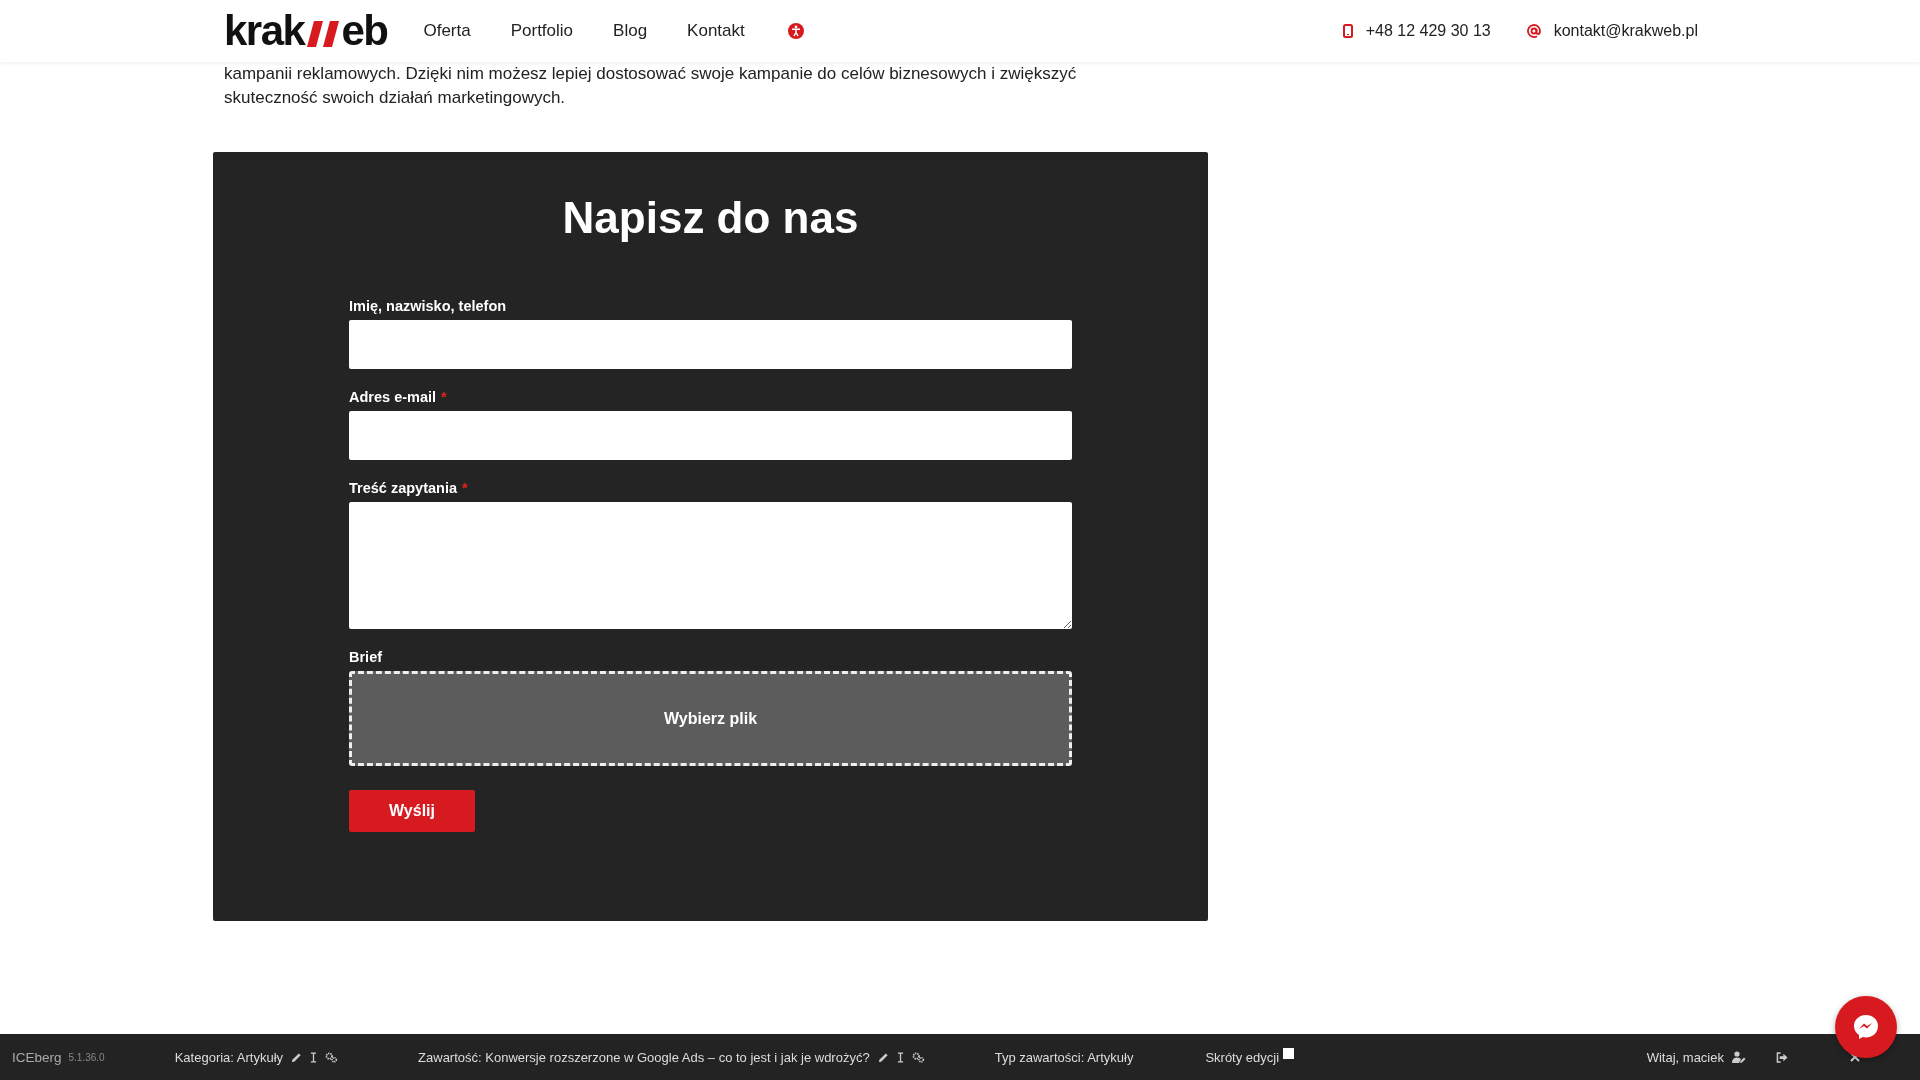 The image size is (1920, 1080). I want to click on greeting-label: Witaj, maciek, so click(1685, 1057).